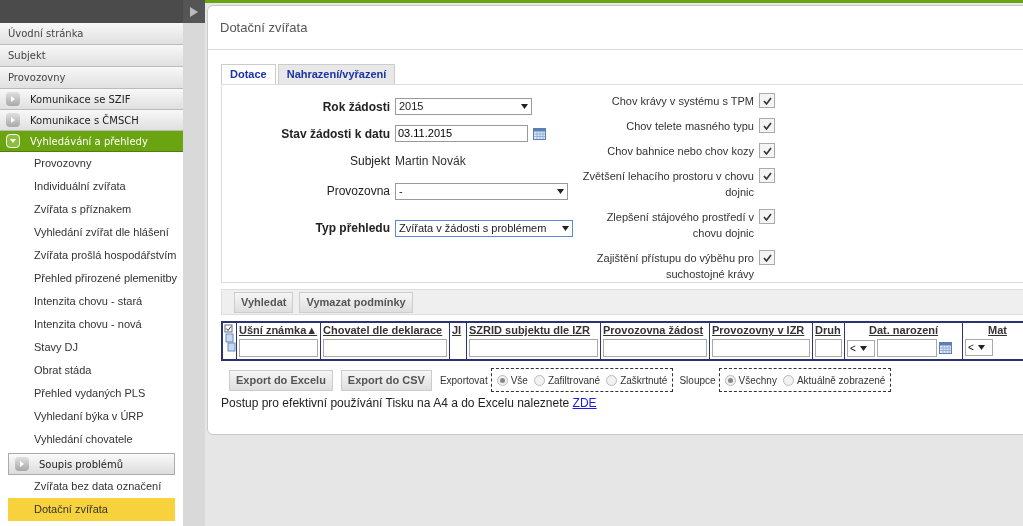 The height and width of the screenshot is (526, 1023). What do you see at coordinates (264, 27) in the screenshot?
I see `page-title: Dotační zvířata` at bounding box center [264, 27].